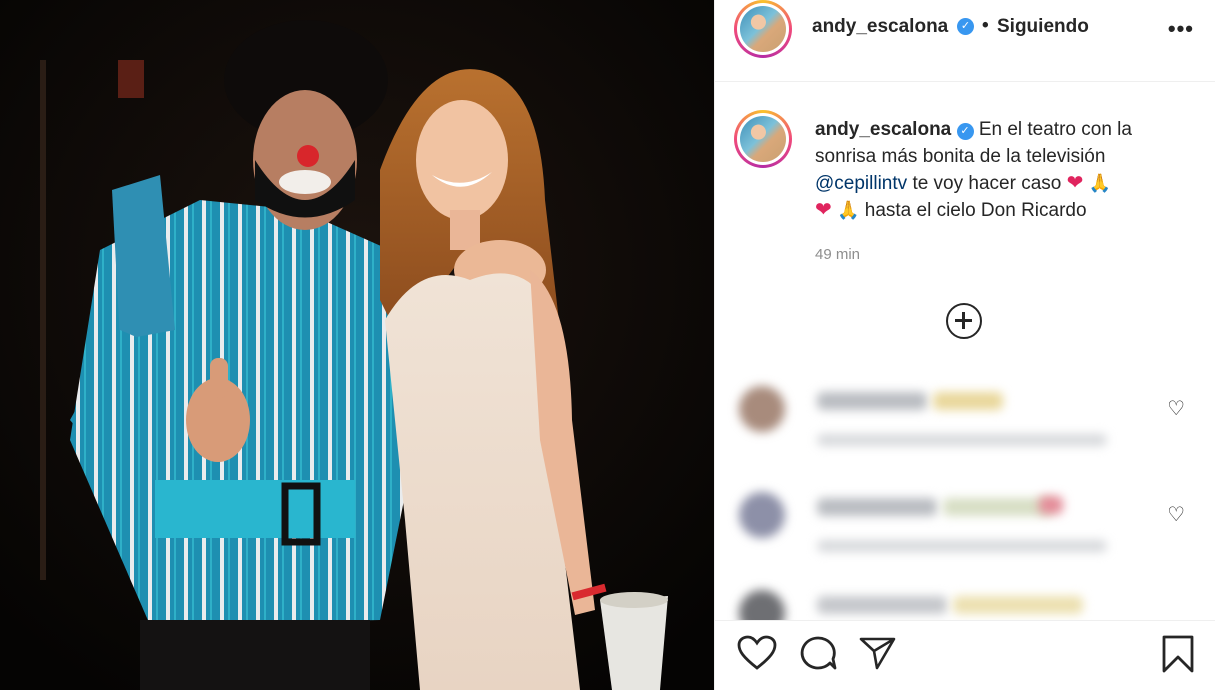 The image size is (1215, 690). What do you see at coordinates (960, 156) in the screenshot?
I see `caption-text-line2: sonrisa más bonita de la televisión` at bounding box center [960, 156].